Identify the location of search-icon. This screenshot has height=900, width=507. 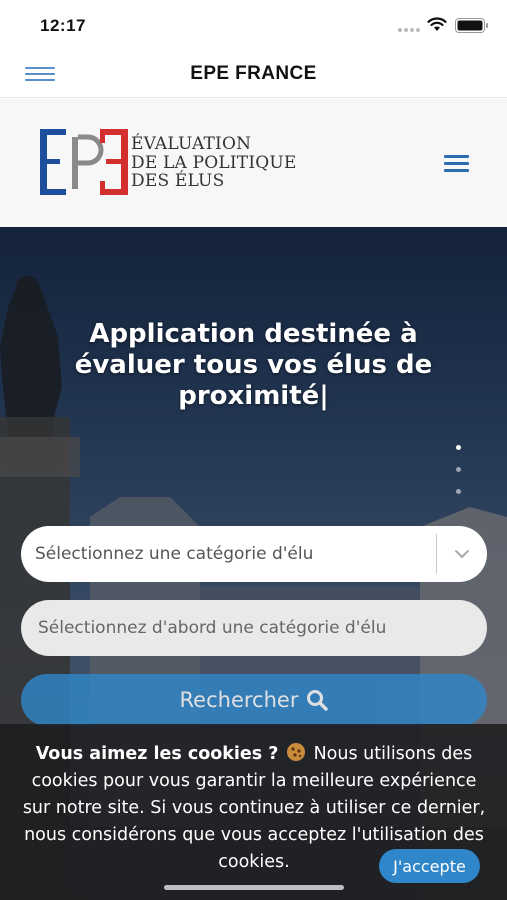
(318, 700).